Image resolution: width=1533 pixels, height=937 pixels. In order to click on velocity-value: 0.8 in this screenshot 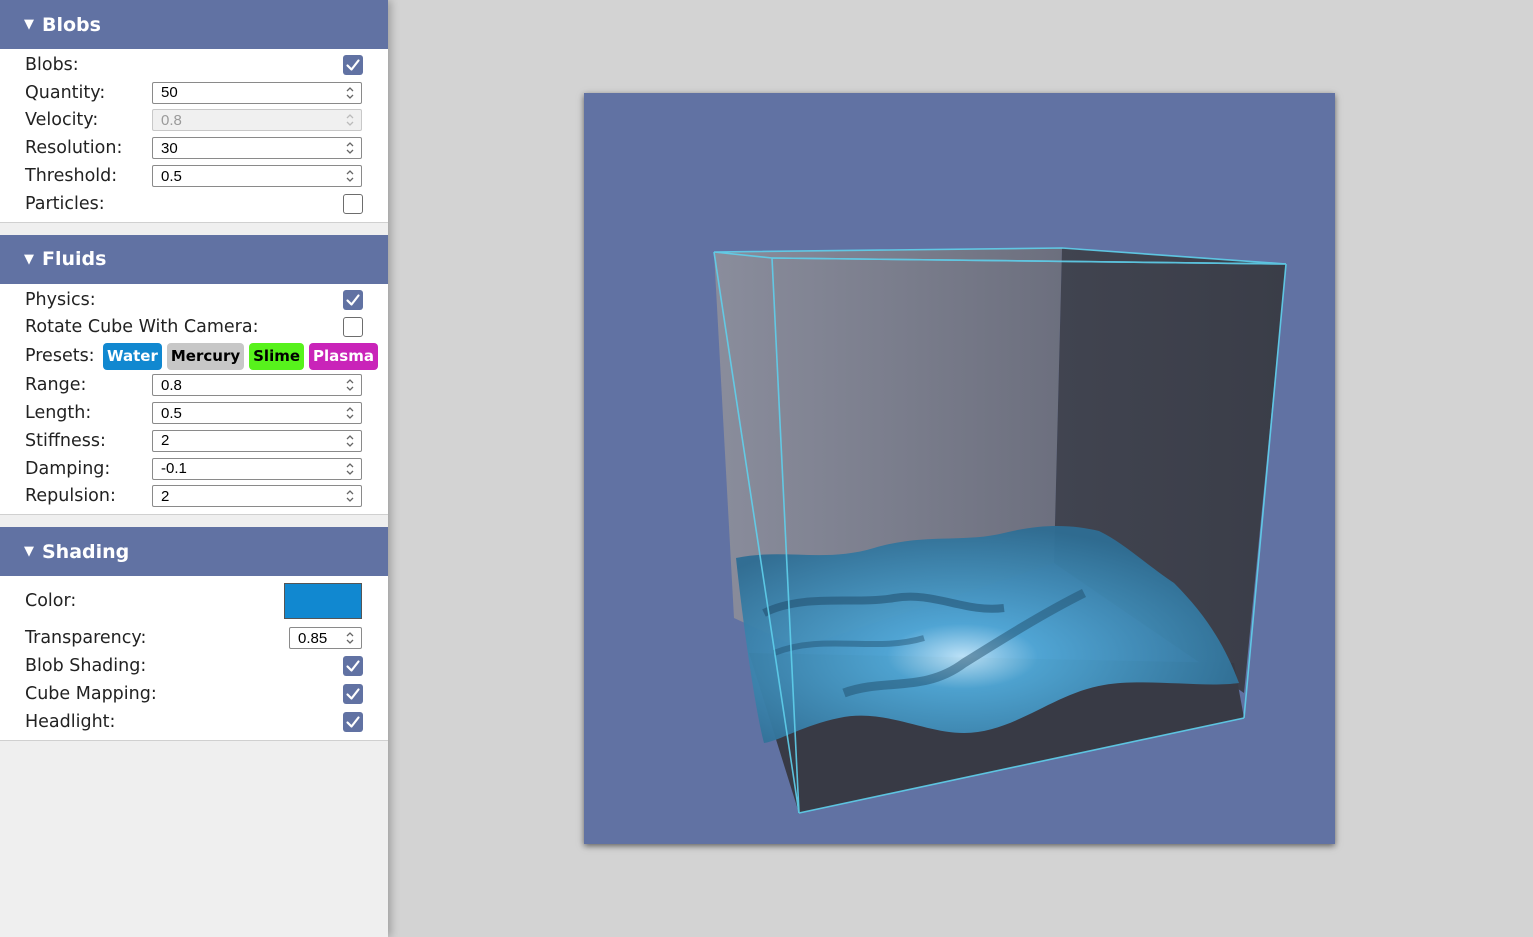, I will do `click(171, 120)`.